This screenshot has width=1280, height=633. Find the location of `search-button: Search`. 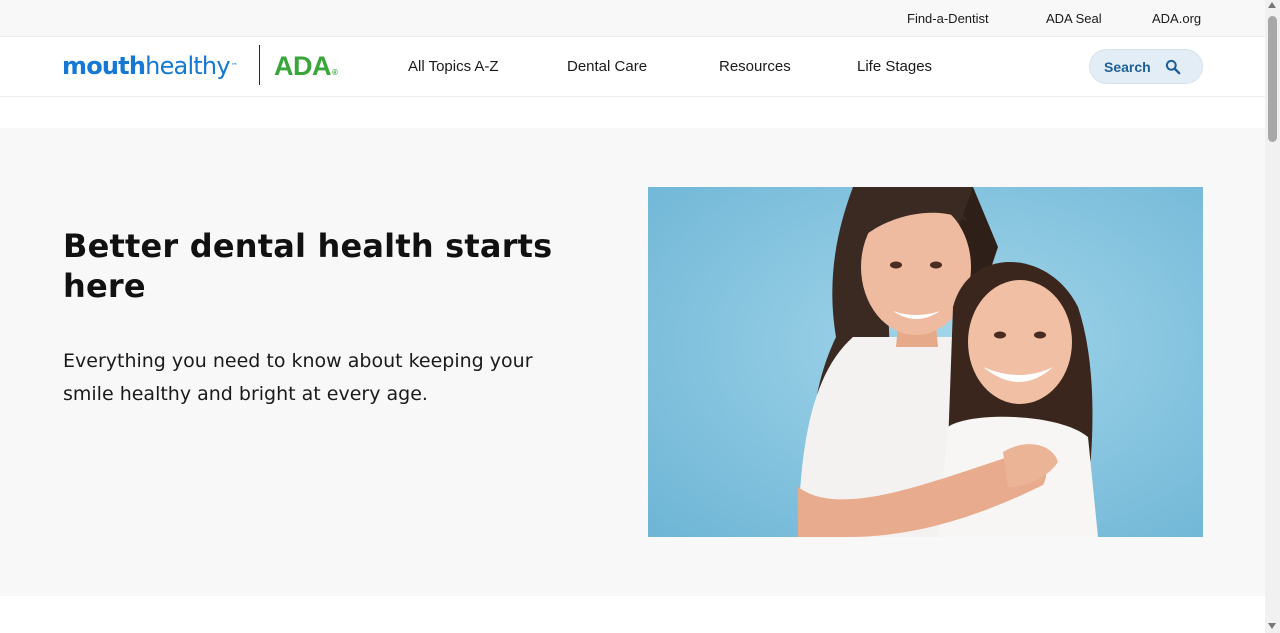

search-button: Search is located at coordinates (1146, 66).